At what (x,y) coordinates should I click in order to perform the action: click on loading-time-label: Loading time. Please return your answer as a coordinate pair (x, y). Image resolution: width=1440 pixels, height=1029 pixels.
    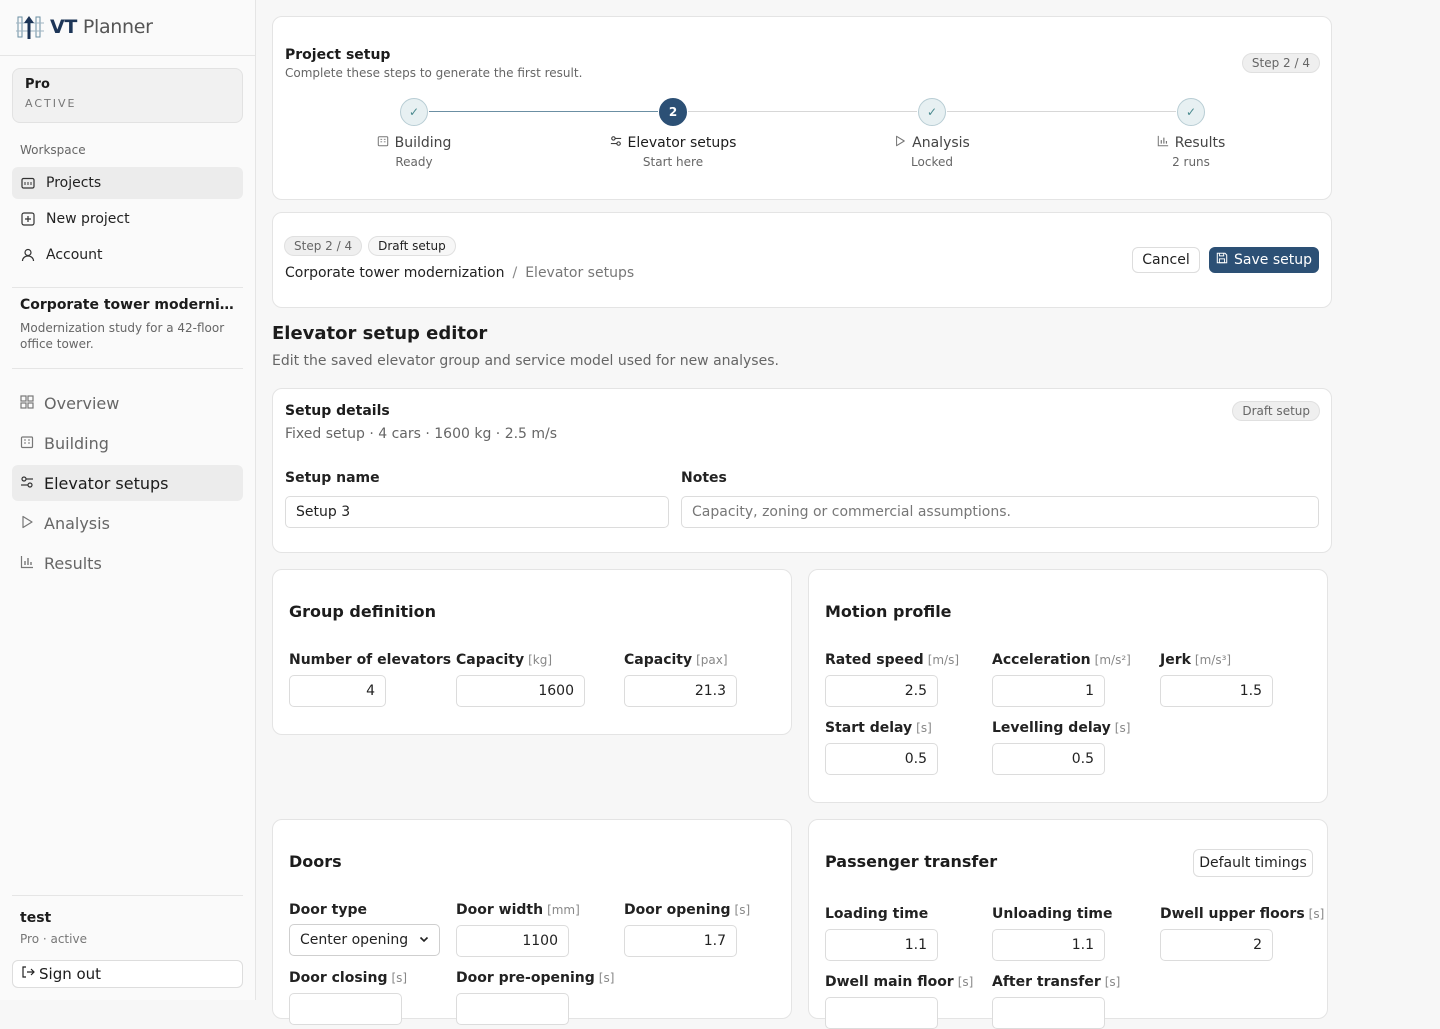
    Looking at the image, I should click on (877, 914).